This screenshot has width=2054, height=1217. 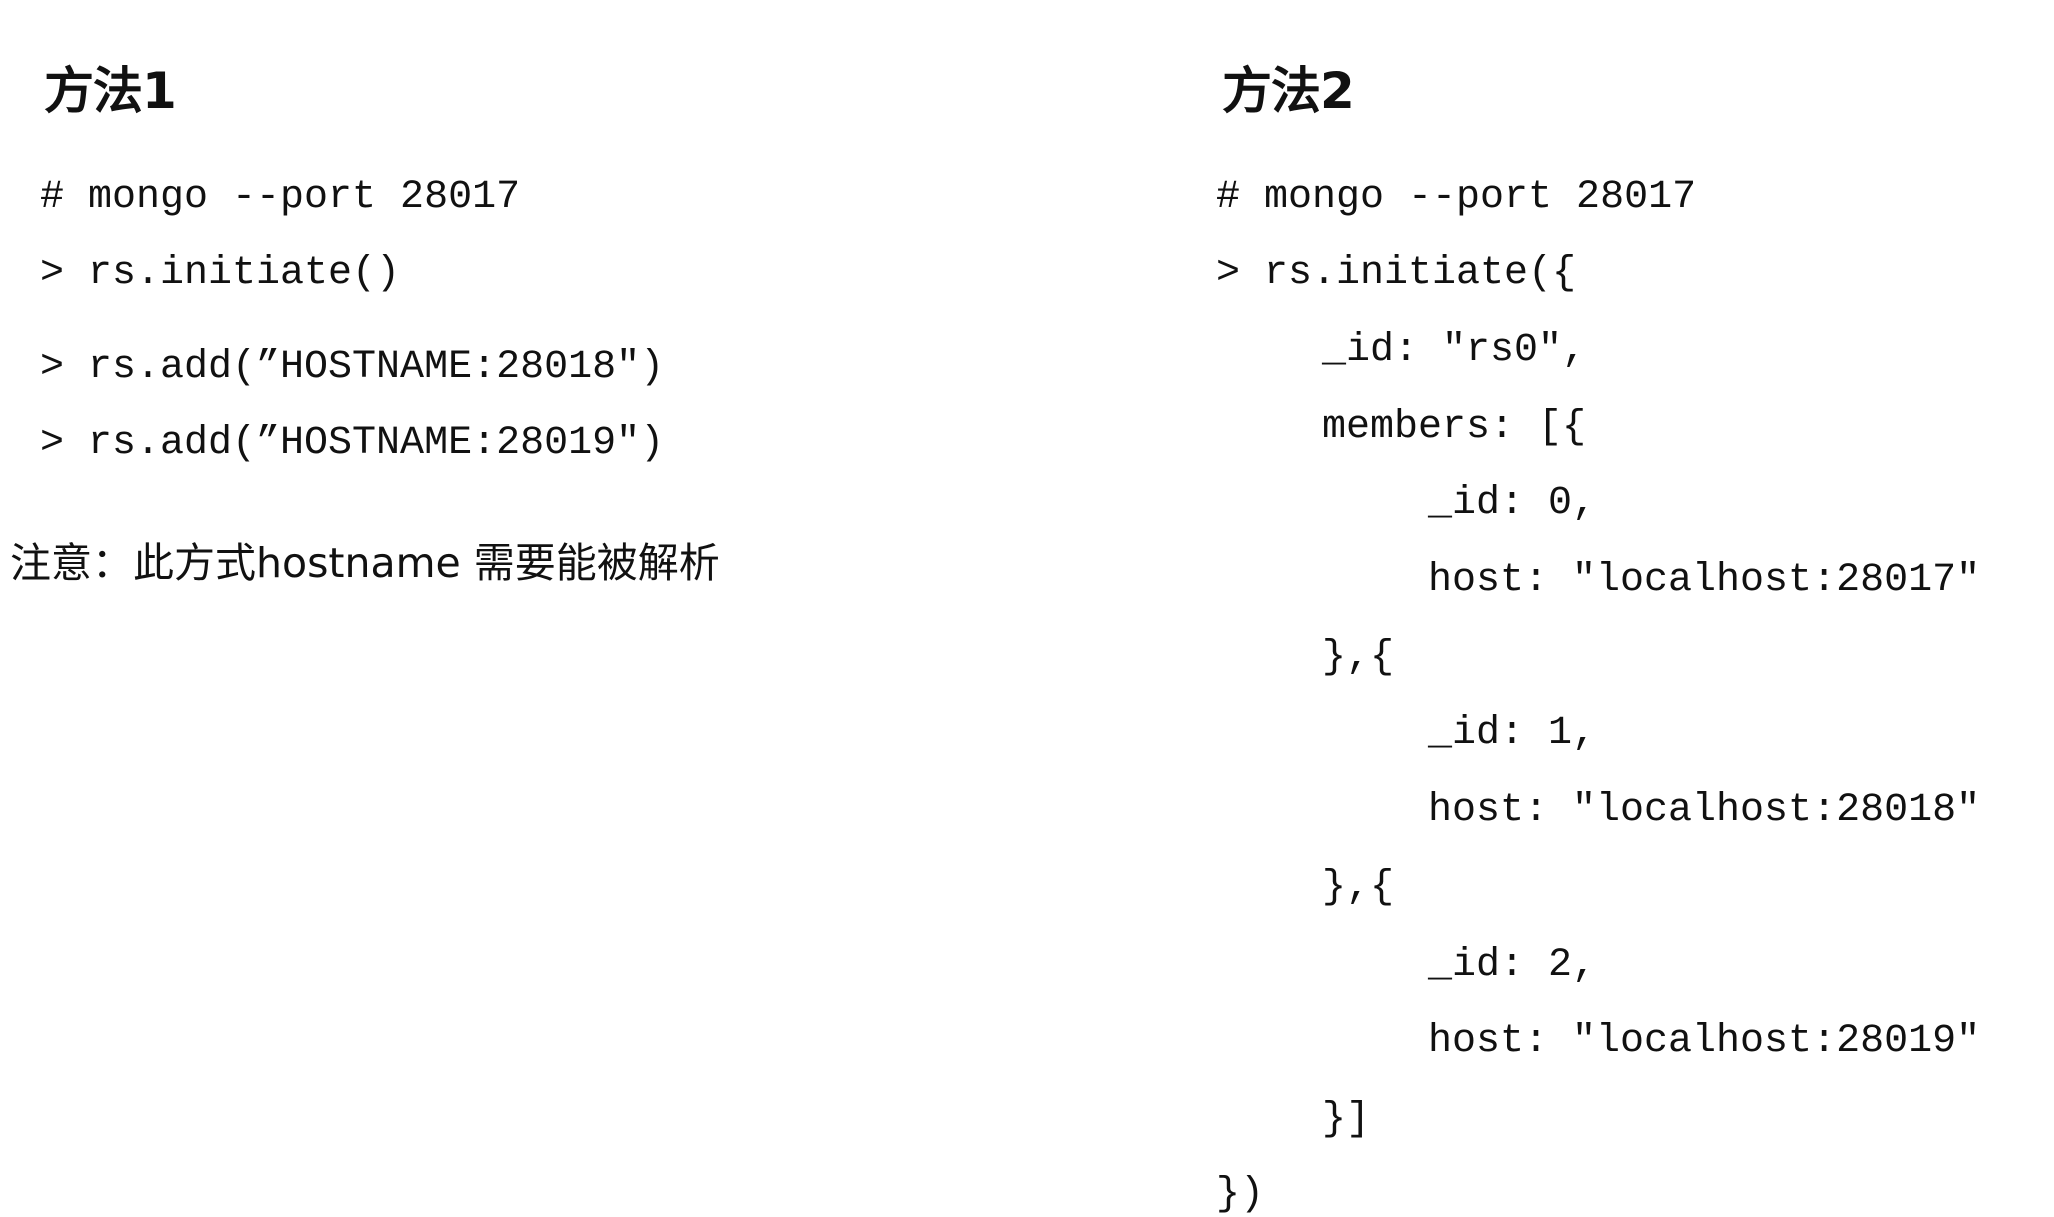 I want to click on method1-code-line: > rs.add(”HOSTNAME:28018"), so click(x=352, y=367).